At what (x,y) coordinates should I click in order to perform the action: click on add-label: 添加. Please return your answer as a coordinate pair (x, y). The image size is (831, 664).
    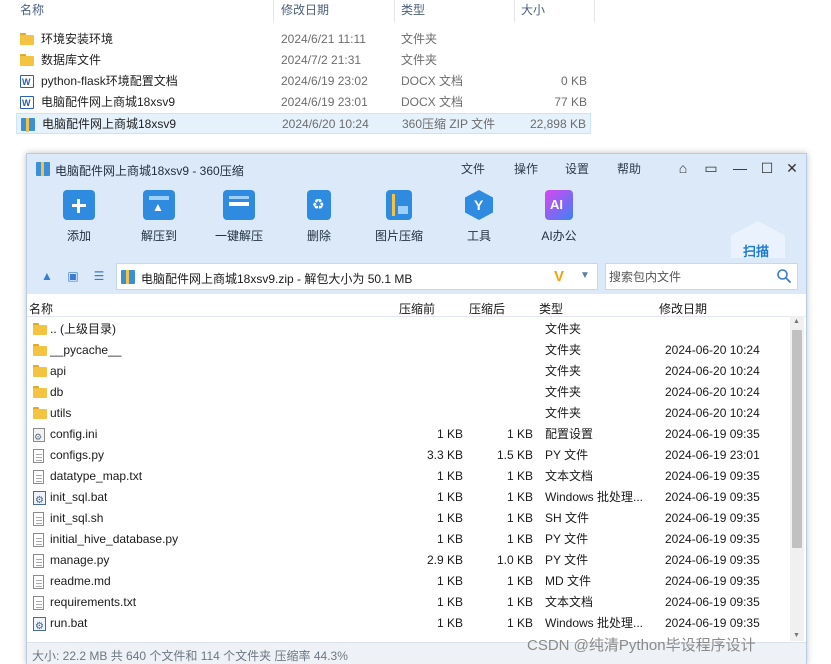
    Looking at the image, I should click on (78, 236).